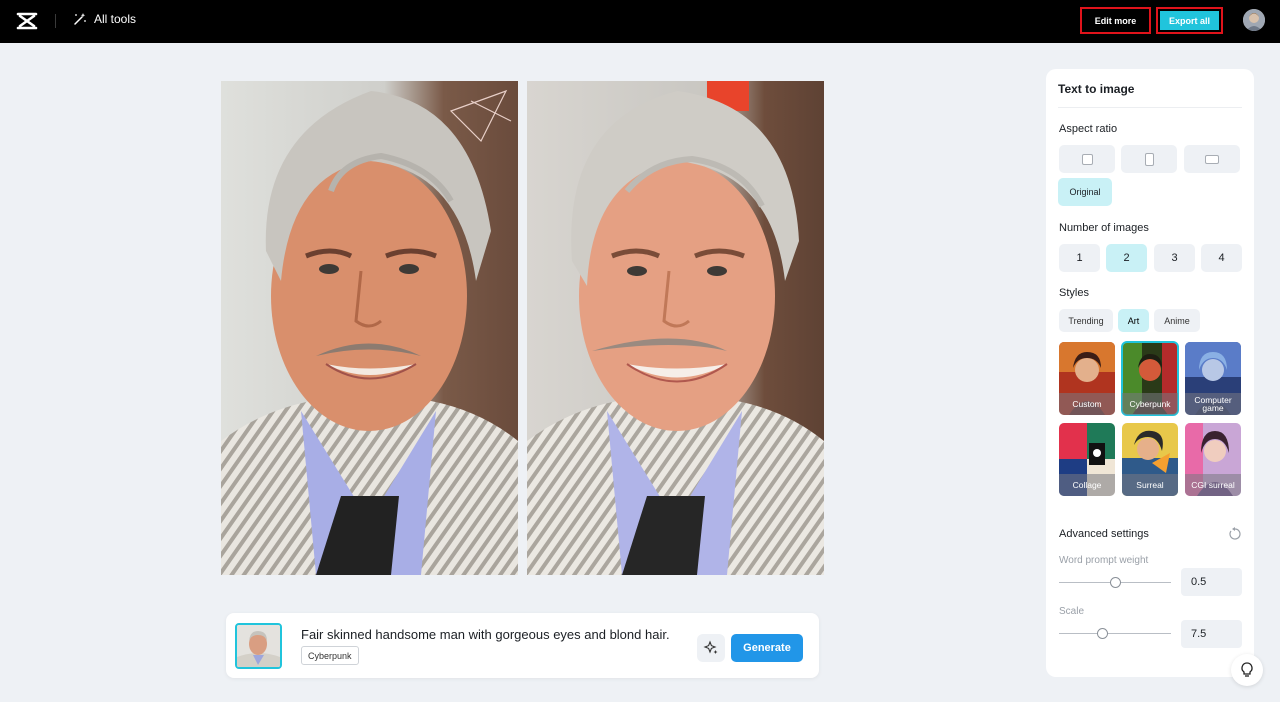  Describe the element at coordinates (1088, 129) in the screenshot. I see `aspect-ratio-label: Aspect ratio` at that location.